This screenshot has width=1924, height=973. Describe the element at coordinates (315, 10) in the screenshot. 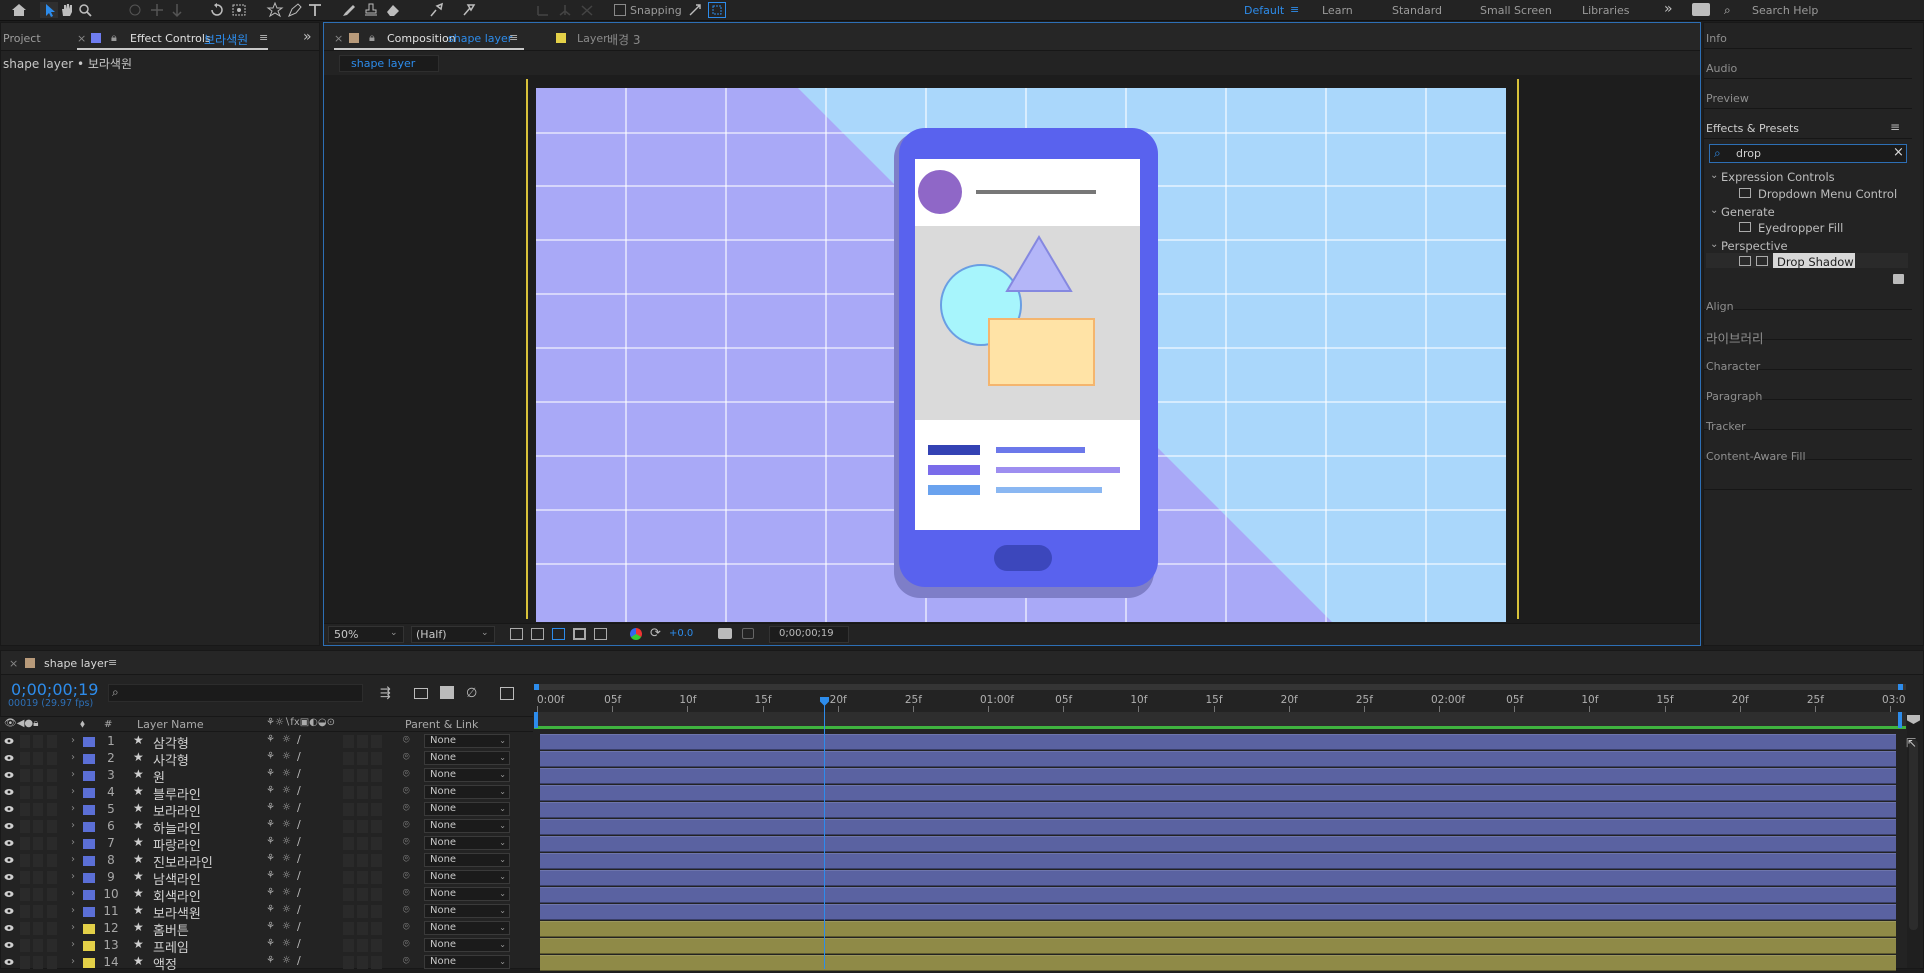

I see `type-tool-icon` at that location.